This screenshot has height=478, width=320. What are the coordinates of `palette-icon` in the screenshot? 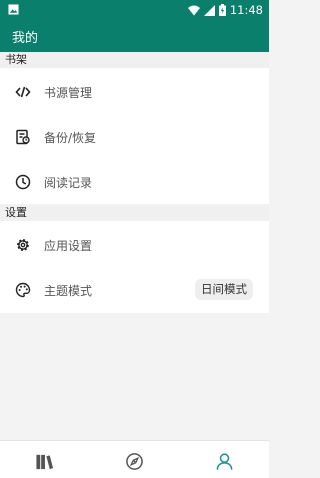 It's located at (23, 290).